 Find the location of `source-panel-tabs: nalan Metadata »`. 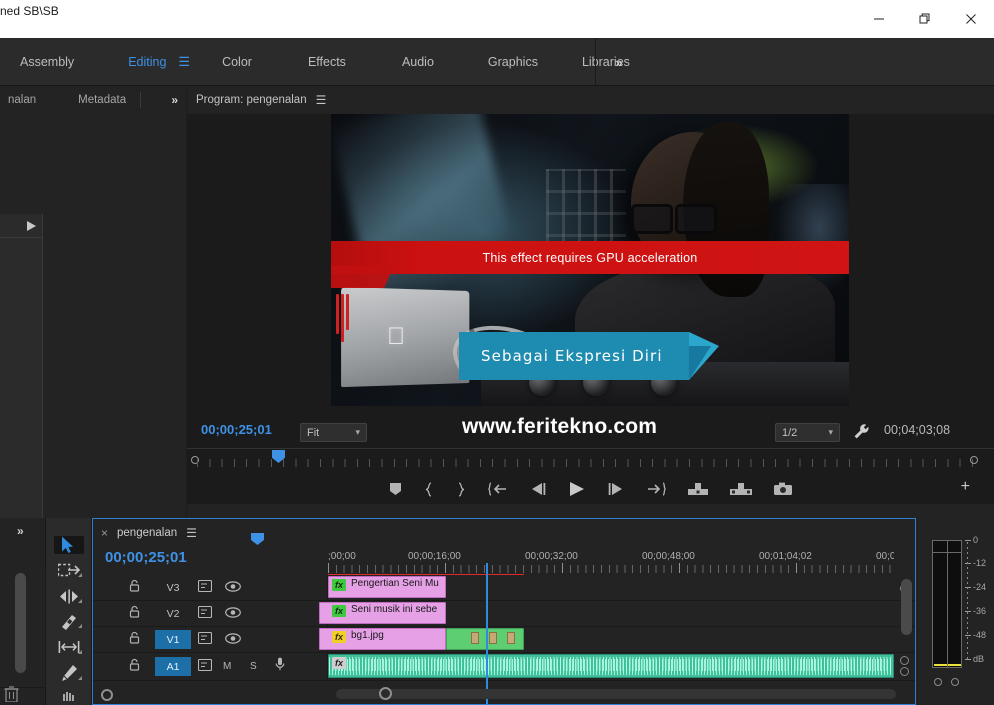

source-panel-tabs: nalan Metadata » is located at coordinates (93, 100).